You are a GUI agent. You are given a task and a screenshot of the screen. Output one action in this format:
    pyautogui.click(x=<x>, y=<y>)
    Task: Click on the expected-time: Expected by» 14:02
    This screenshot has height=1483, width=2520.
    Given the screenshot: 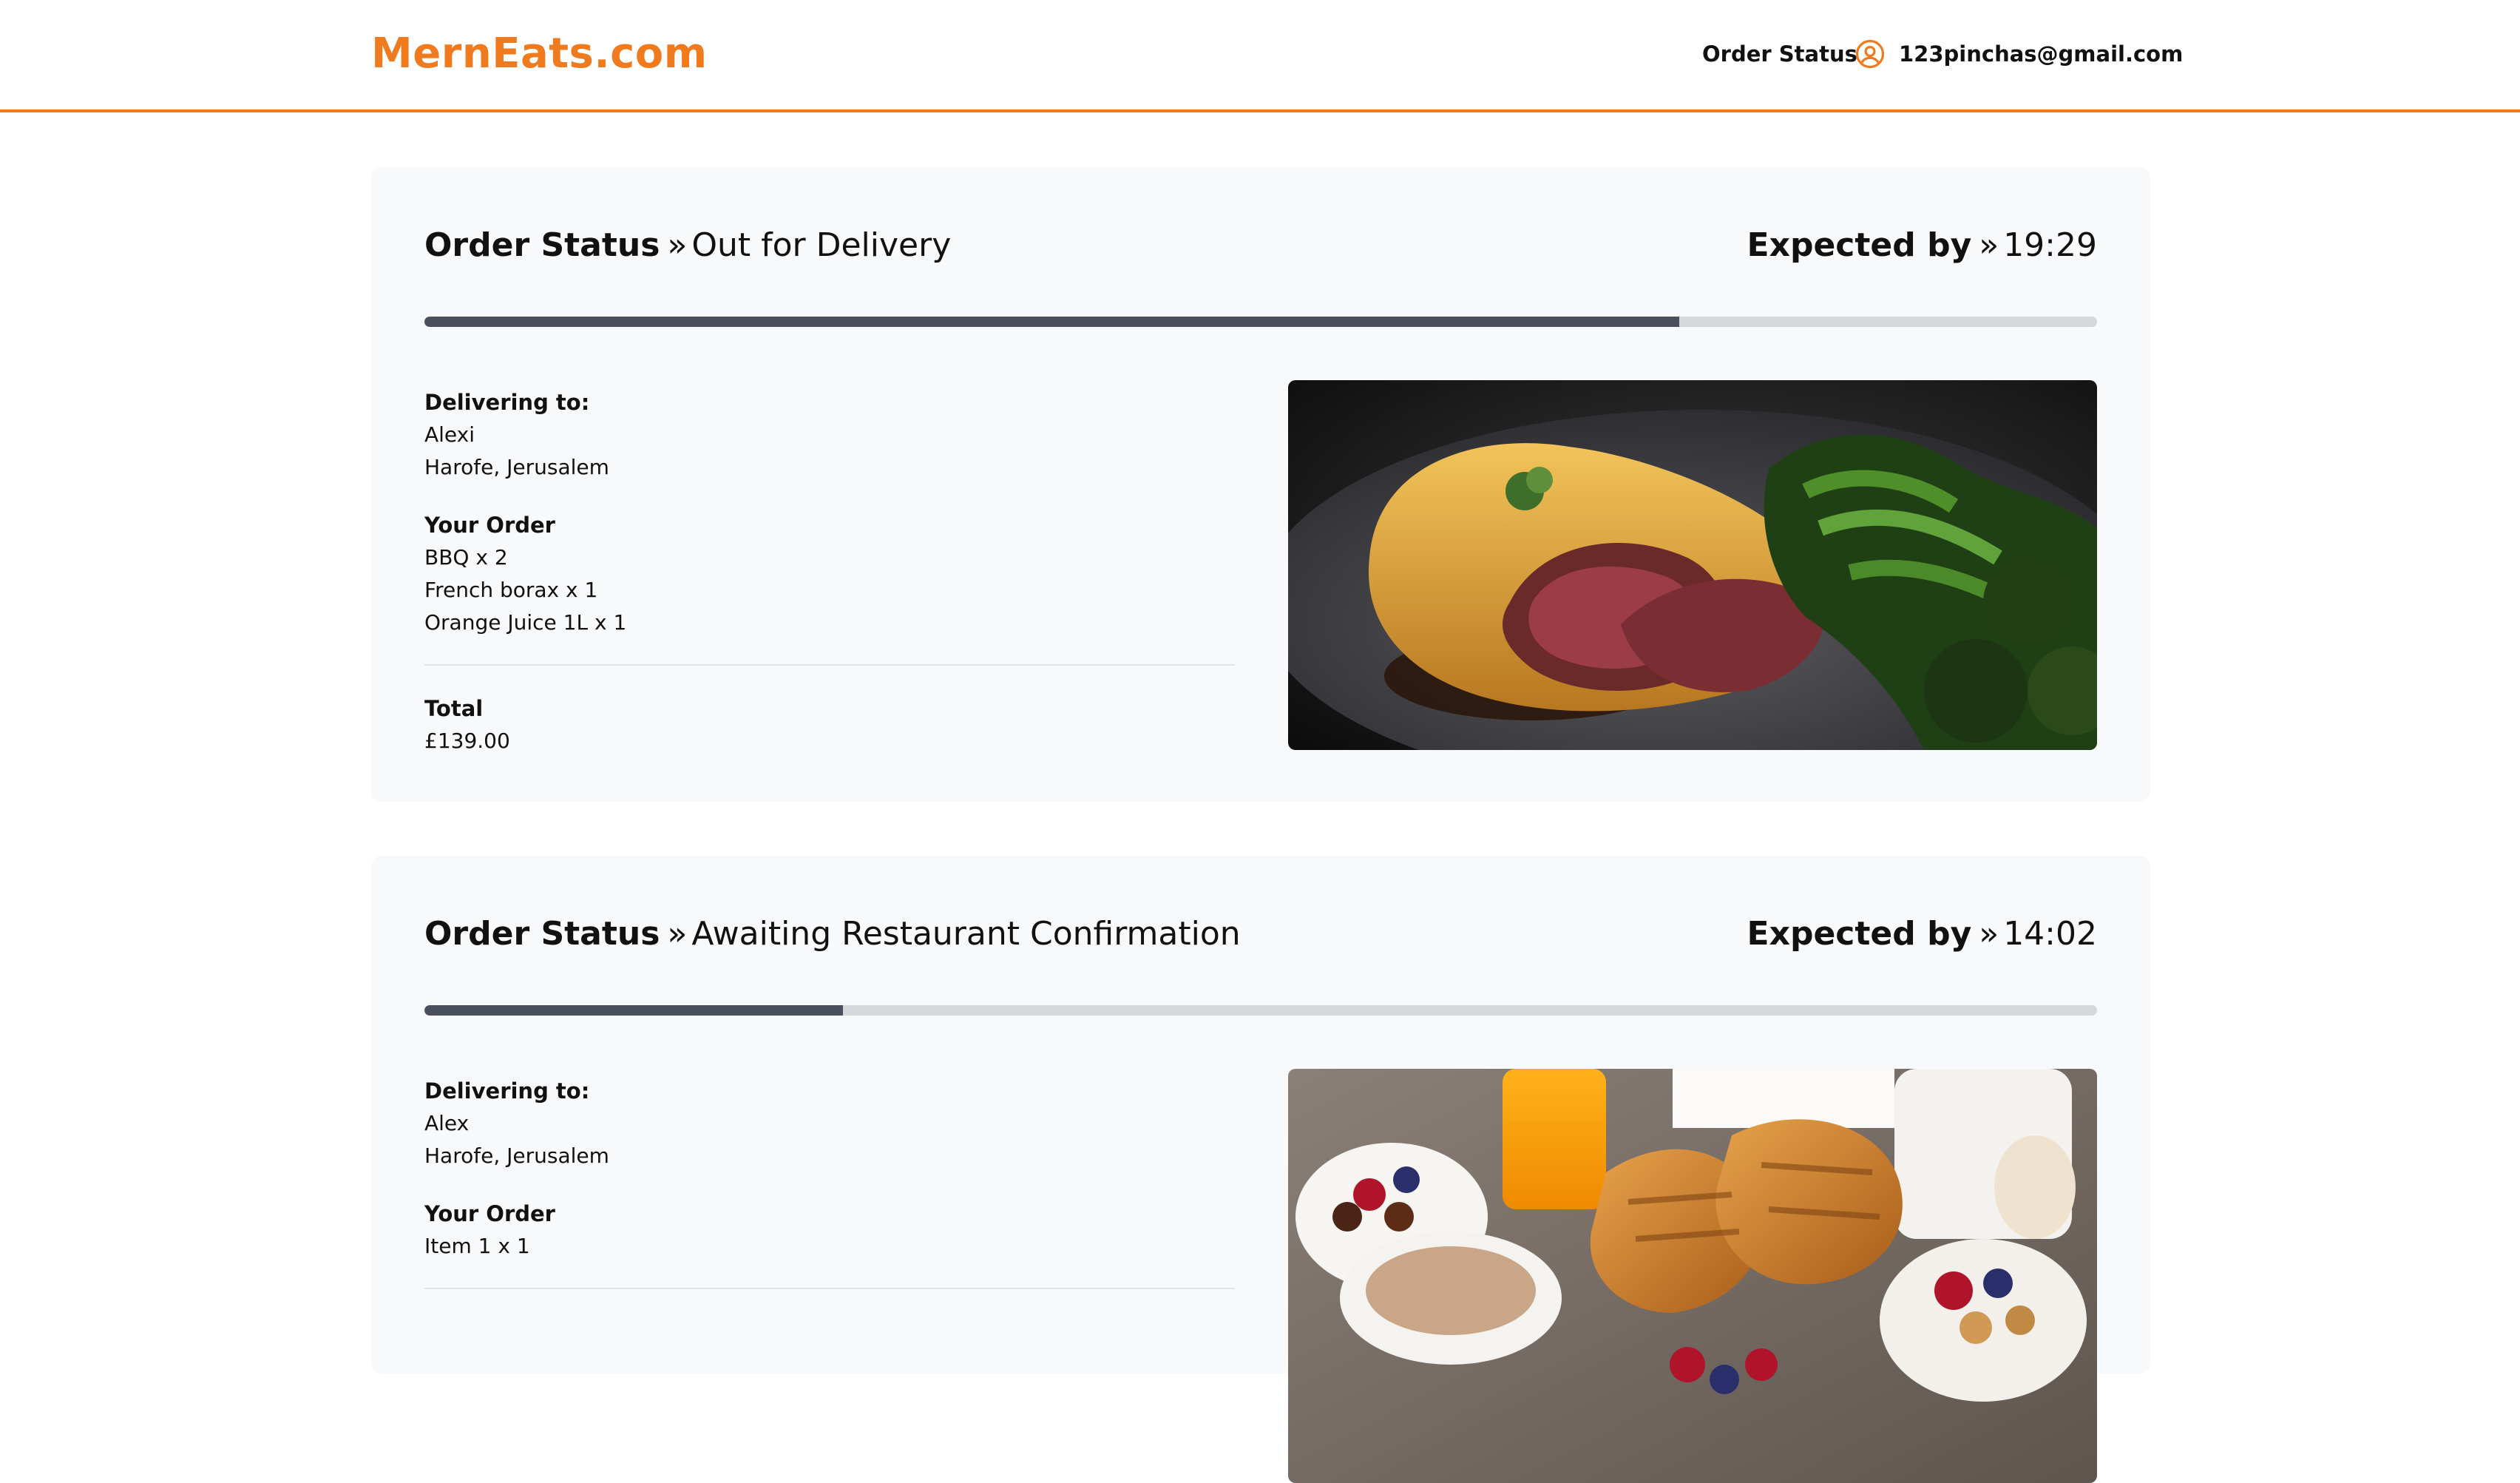 What is the action you would take?
    pyautogui.click(x=1922, y=934)
    